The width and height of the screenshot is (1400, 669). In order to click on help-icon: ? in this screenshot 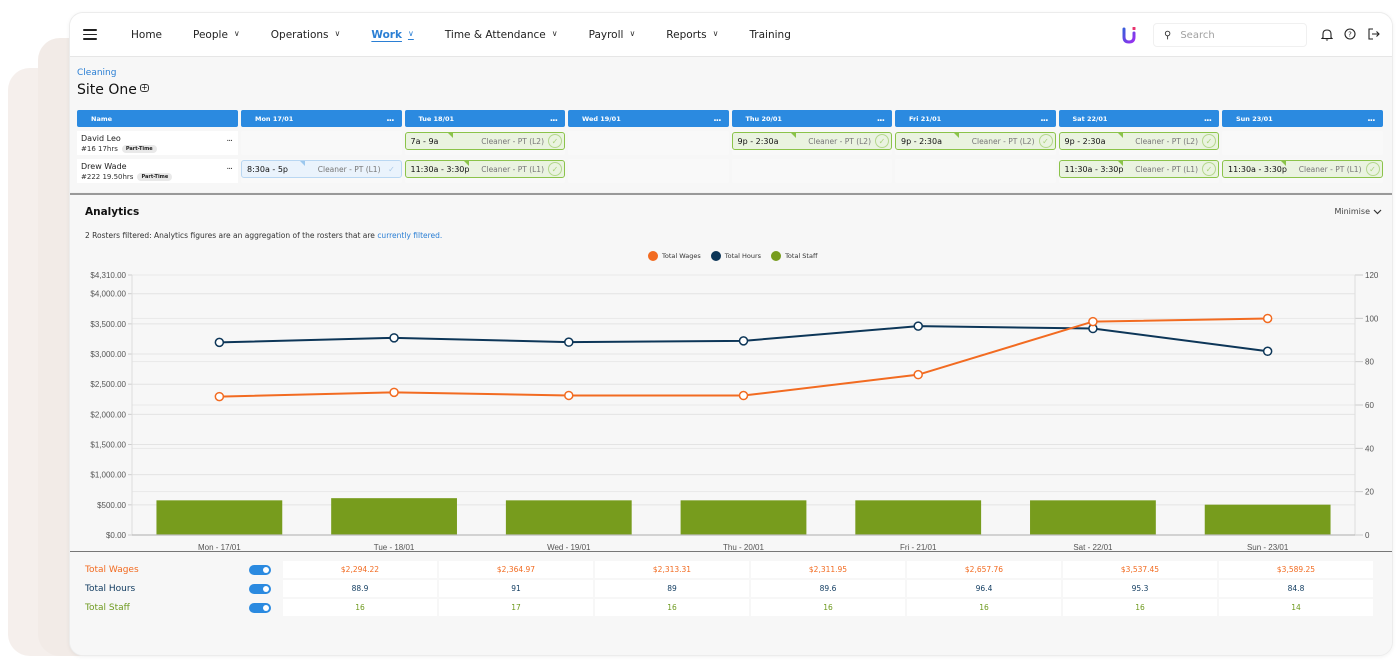, I will do `click(1350, 34)`.